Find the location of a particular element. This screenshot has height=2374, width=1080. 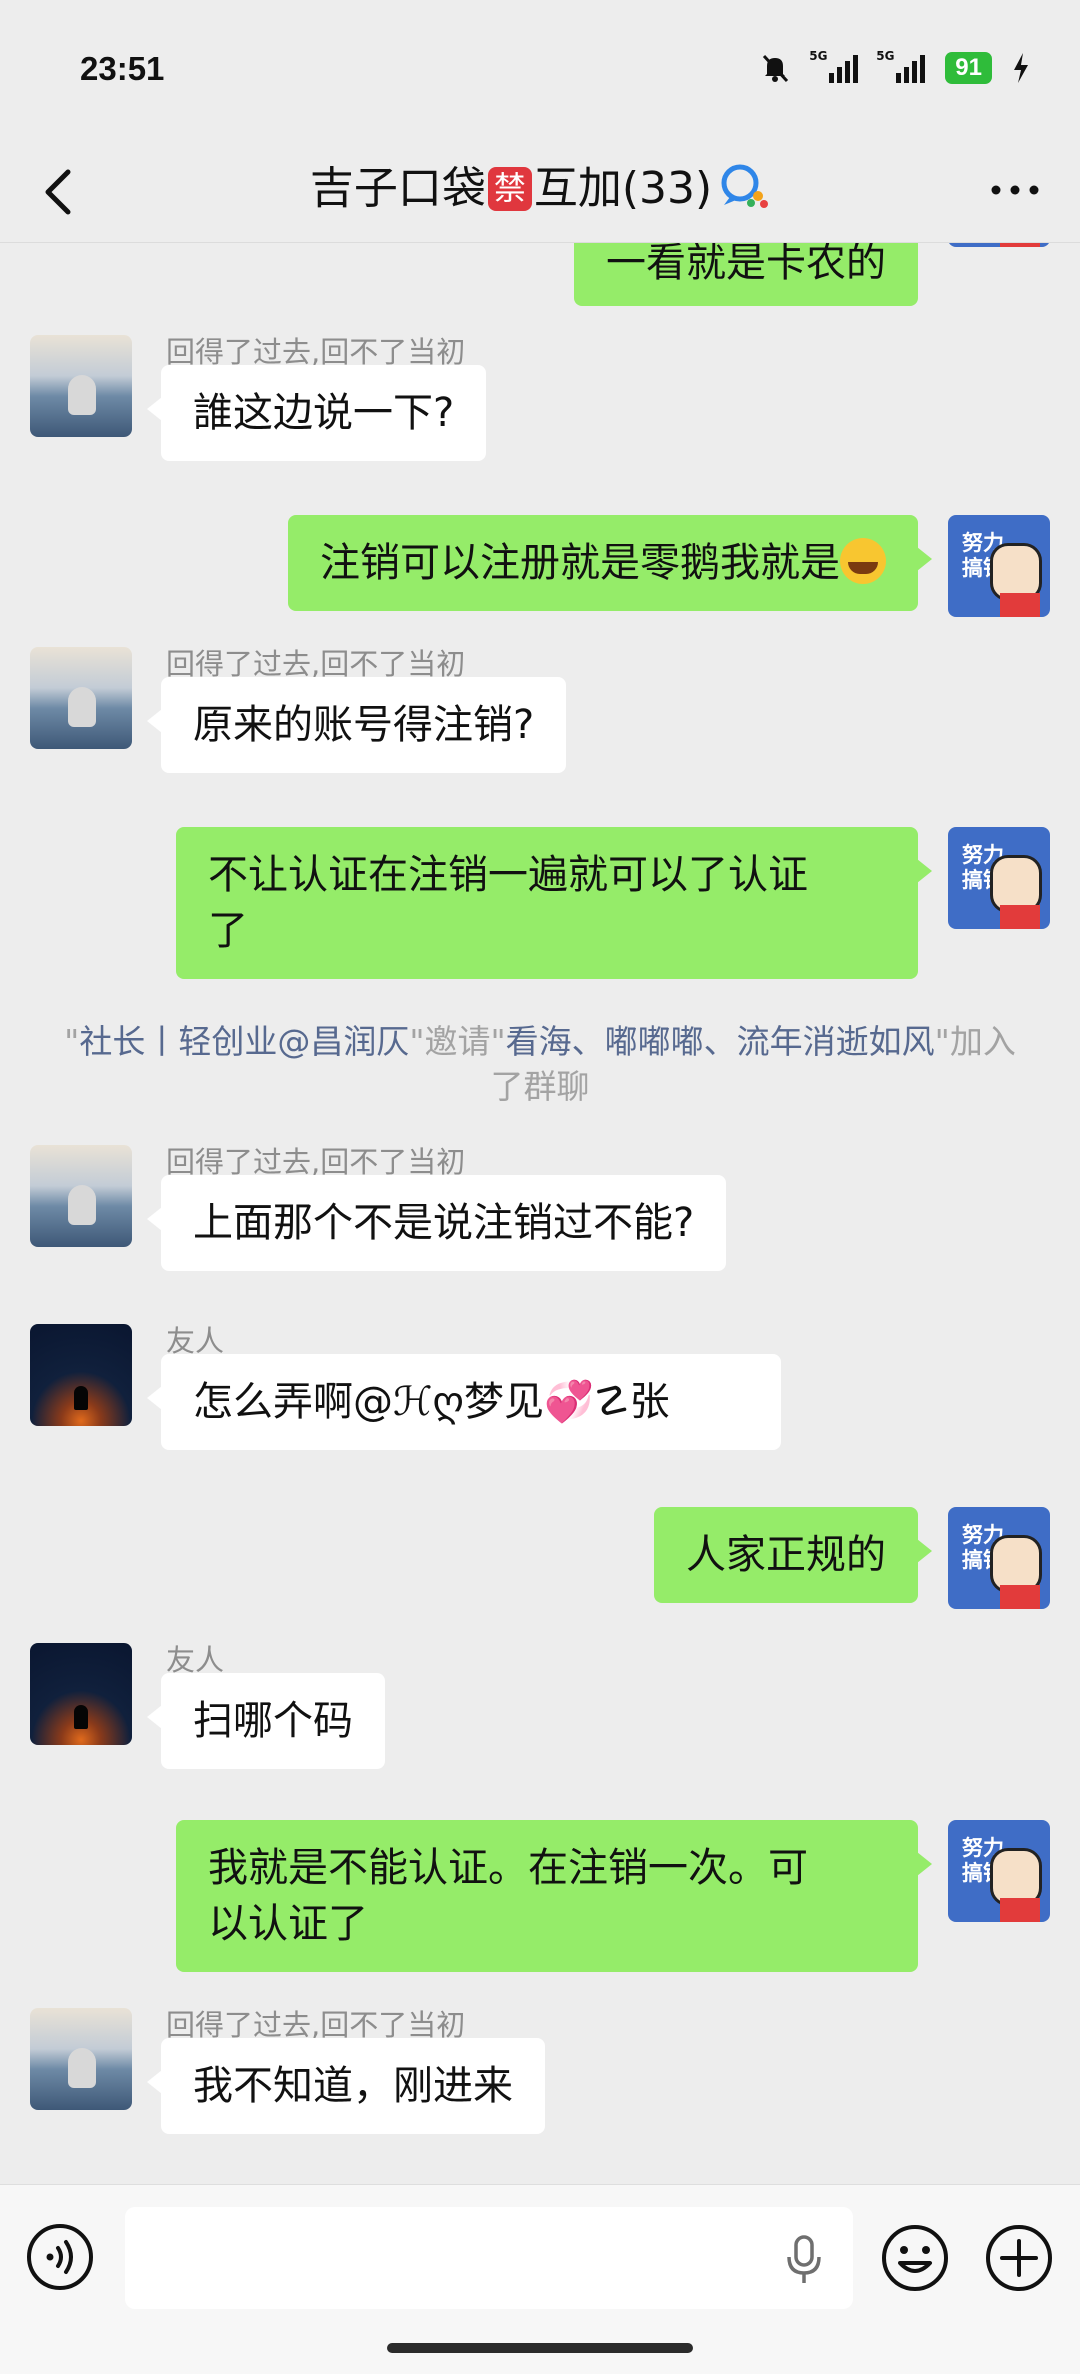

message-bubble: 不让认证在注销一遍就可以了认证 了 is located at coordinates (554, 903).